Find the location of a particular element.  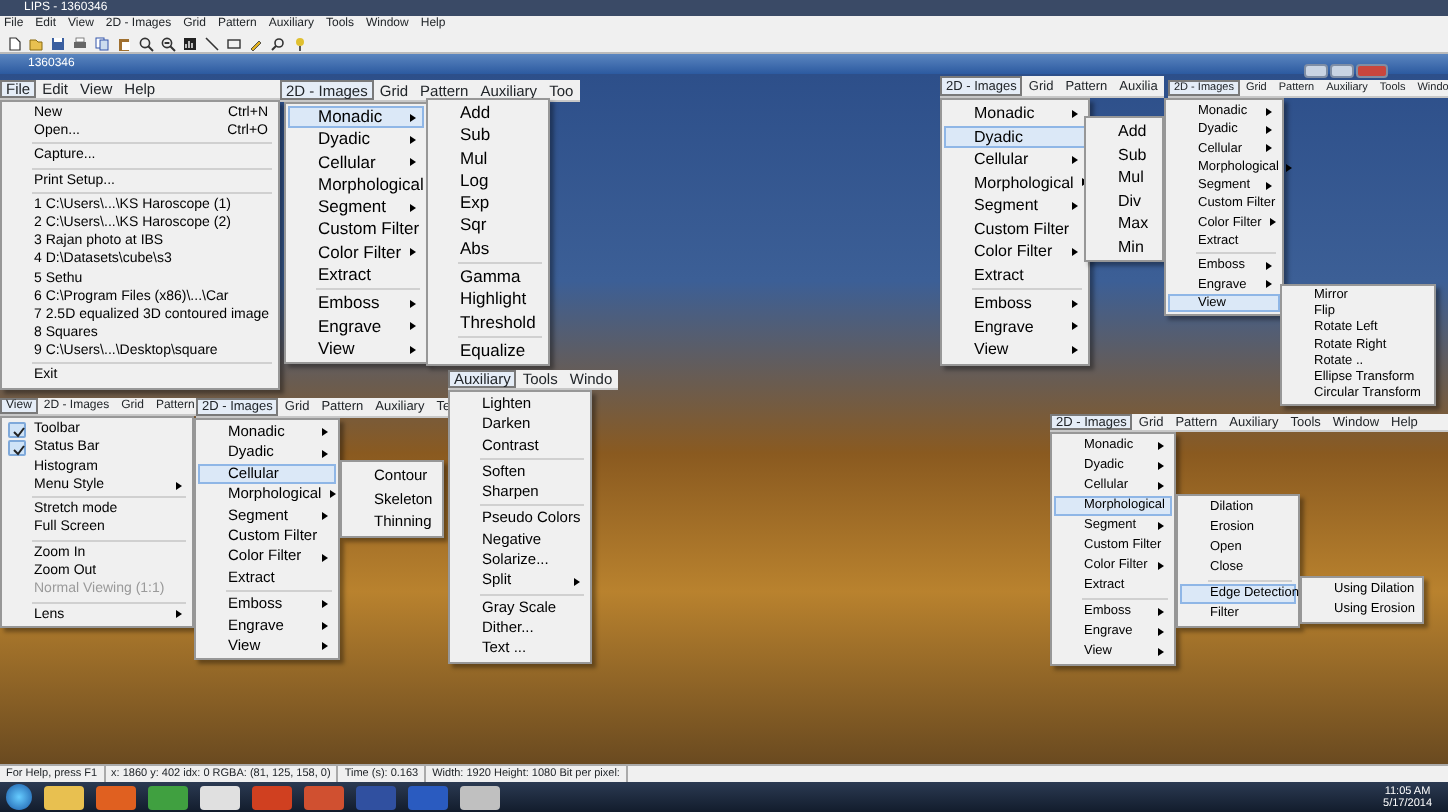

start-button is located at coordinates (19, 797).